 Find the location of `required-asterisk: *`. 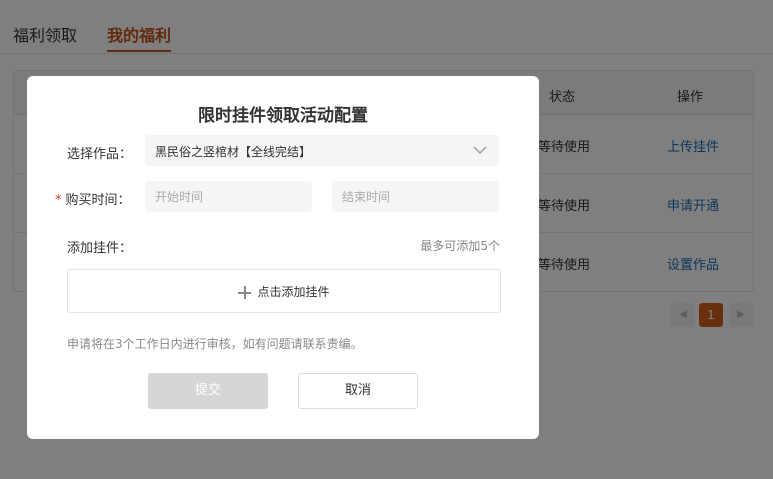

required-asterisk: * is located at coordinates (58, 200).